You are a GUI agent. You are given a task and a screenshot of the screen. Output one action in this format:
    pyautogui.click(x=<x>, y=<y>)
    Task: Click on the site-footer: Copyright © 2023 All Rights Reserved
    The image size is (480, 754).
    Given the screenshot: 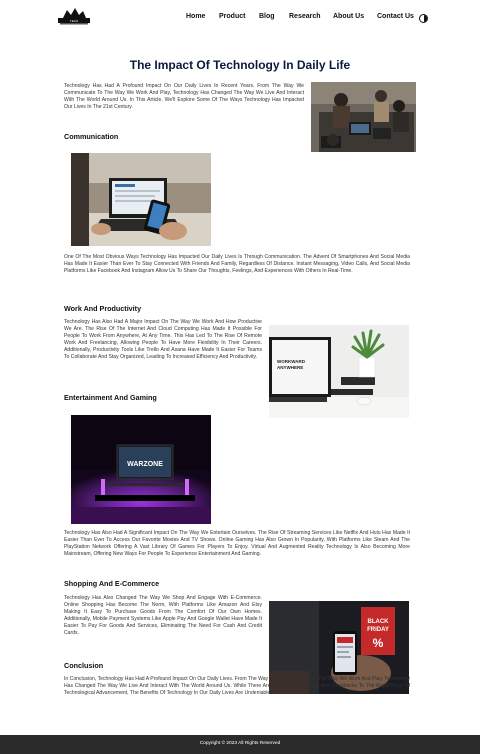 What is the action you would take?
    pyautogui.click(x=240, y=744)
    